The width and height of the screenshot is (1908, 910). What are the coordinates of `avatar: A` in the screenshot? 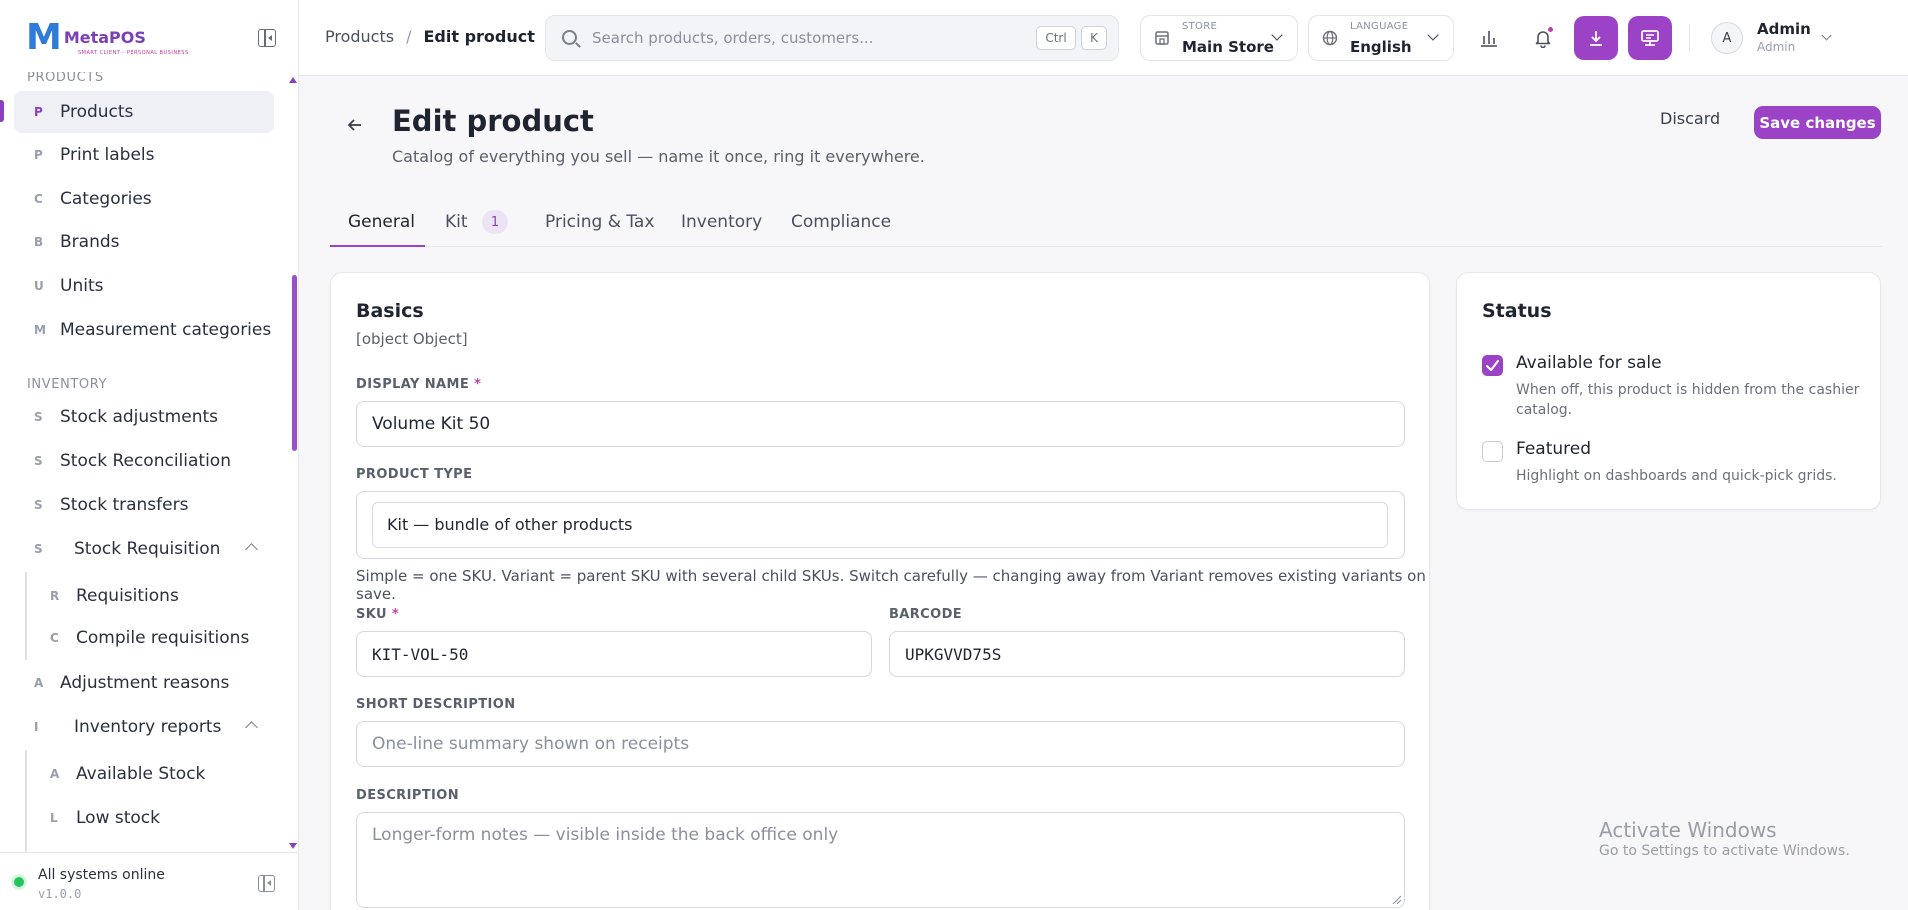 It's located at (1727, 38).